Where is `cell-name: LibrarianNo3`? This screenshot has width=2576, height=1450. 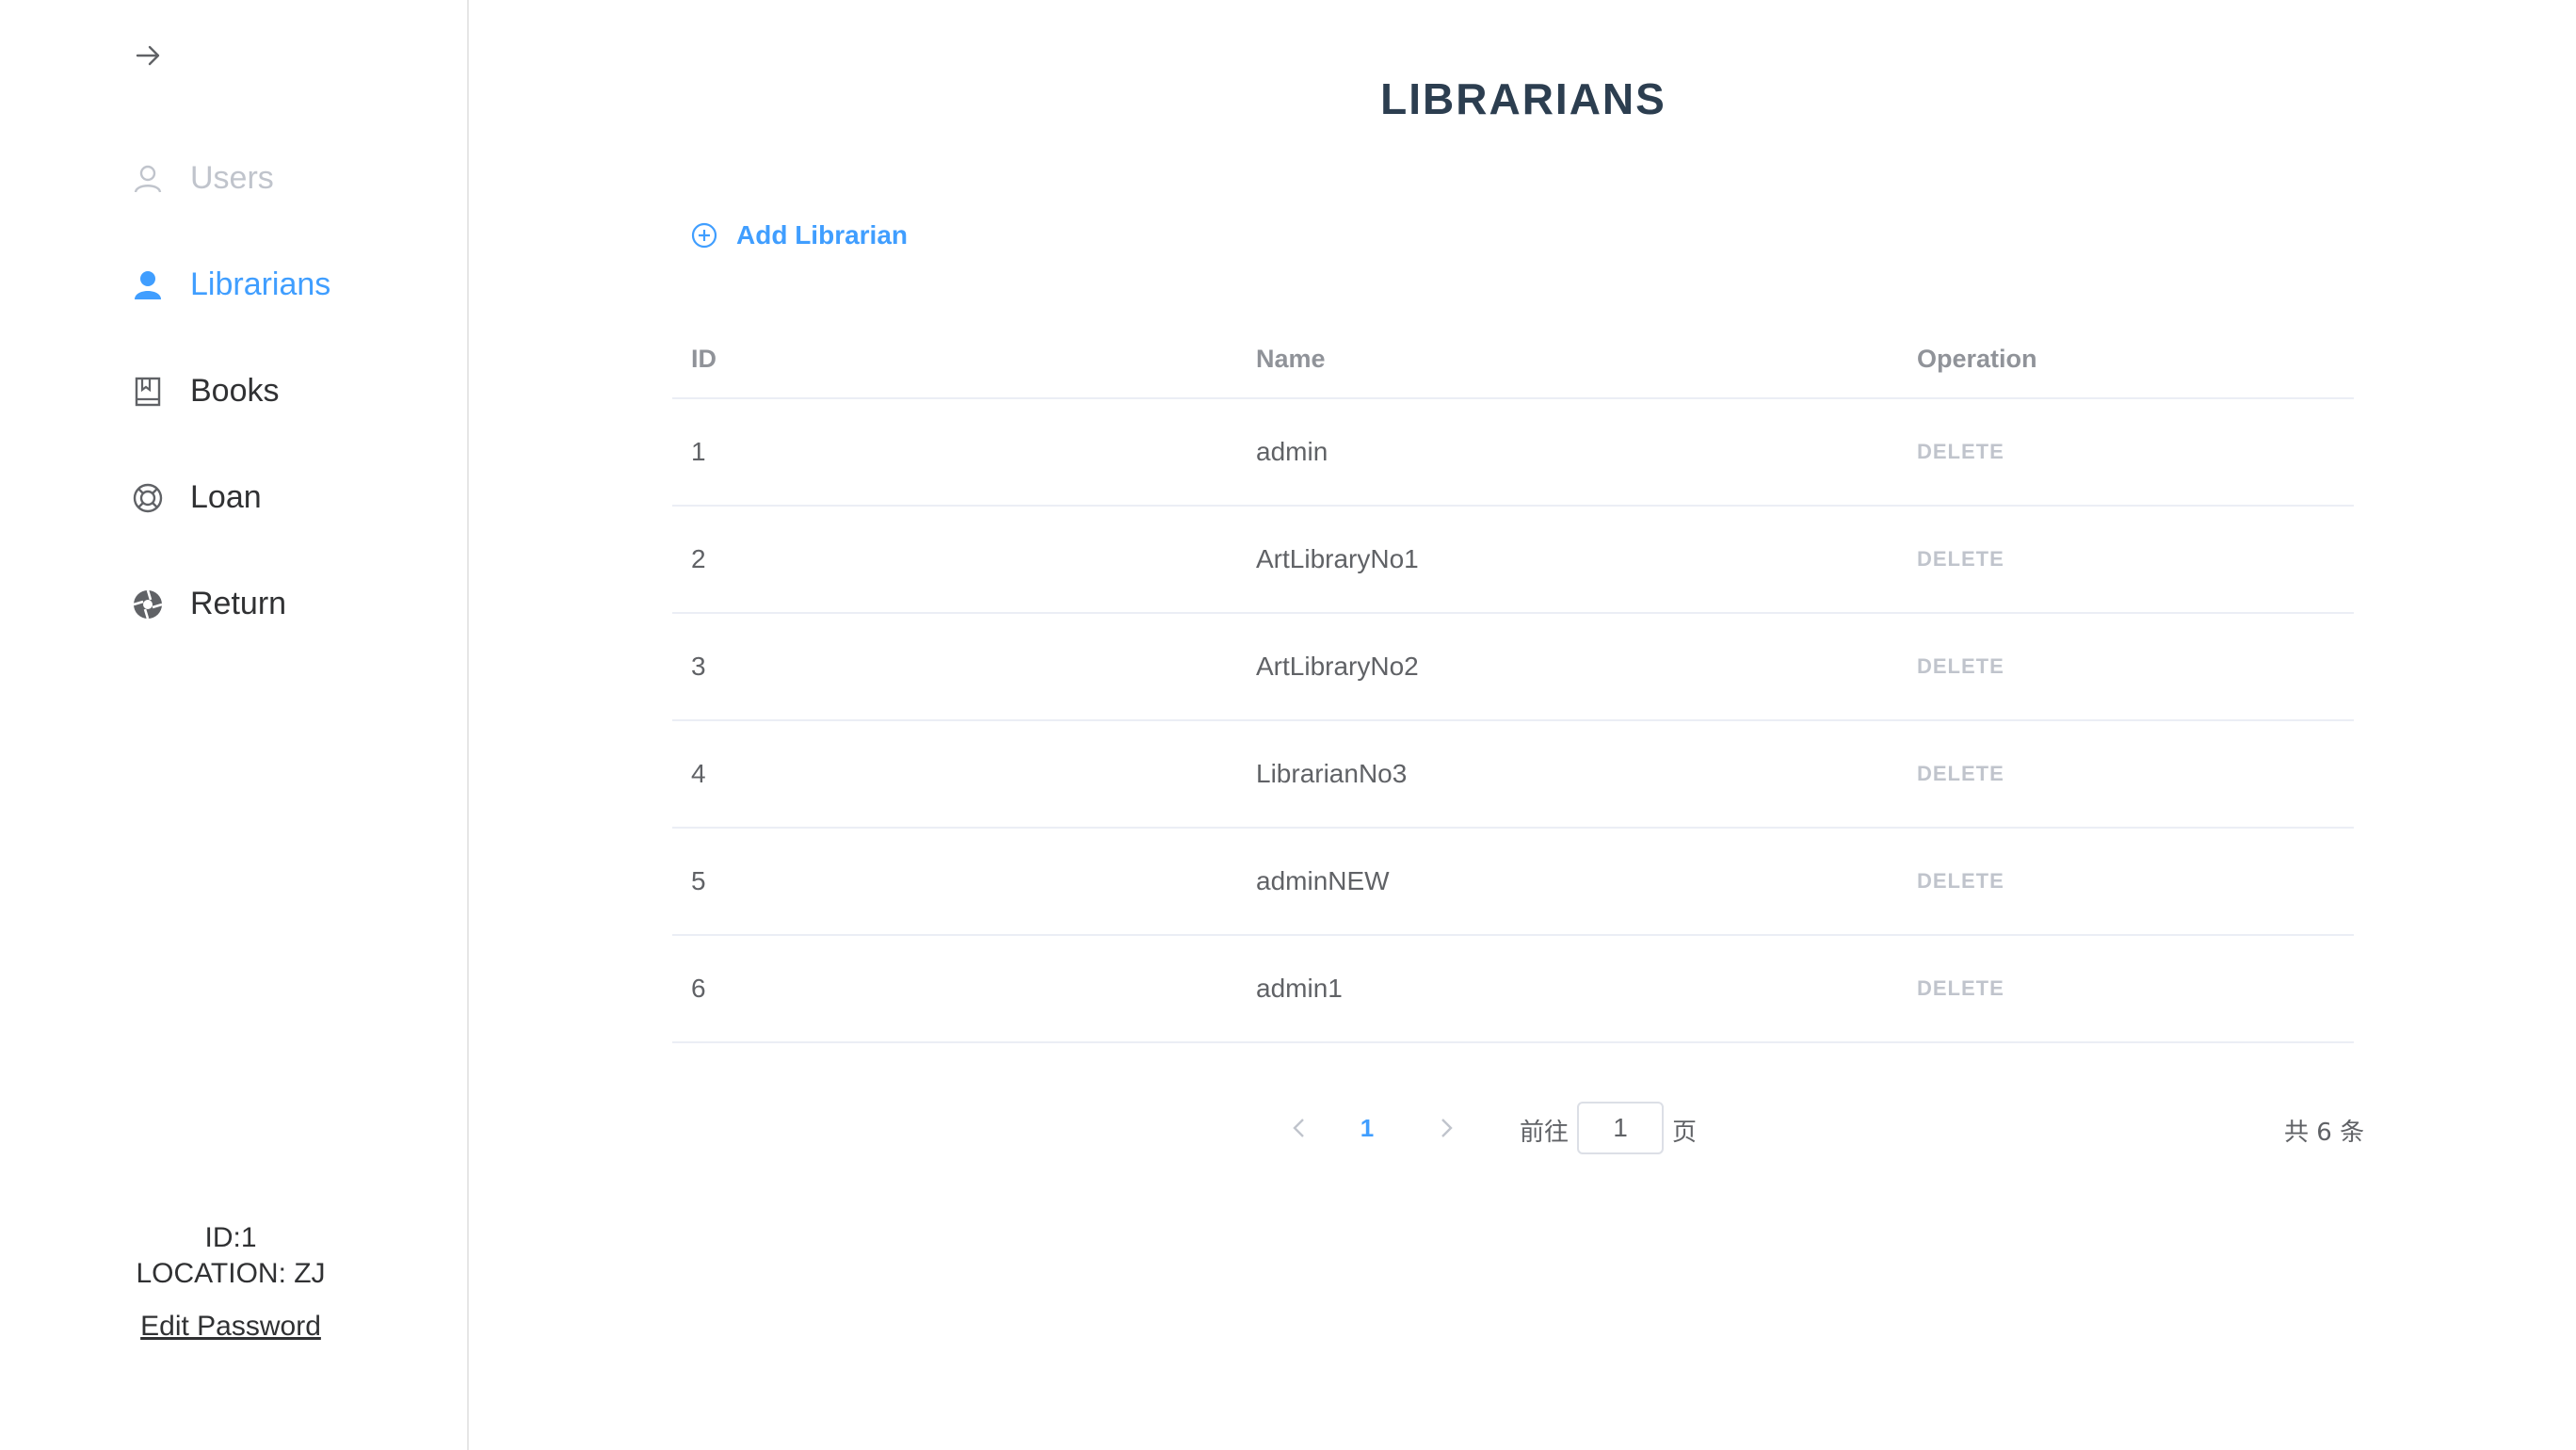 cell-name: LibrarianNo3 is located at coordinates (1332, 773).